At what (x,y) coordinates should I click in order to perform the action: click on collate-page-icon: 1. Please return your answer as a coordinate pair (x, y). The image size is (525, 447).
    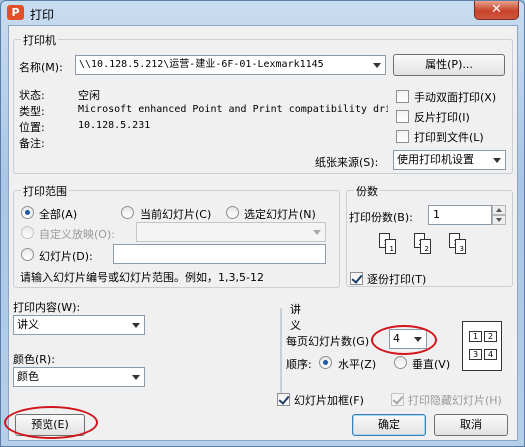
    Looking at the image, I should click on (390, 246).